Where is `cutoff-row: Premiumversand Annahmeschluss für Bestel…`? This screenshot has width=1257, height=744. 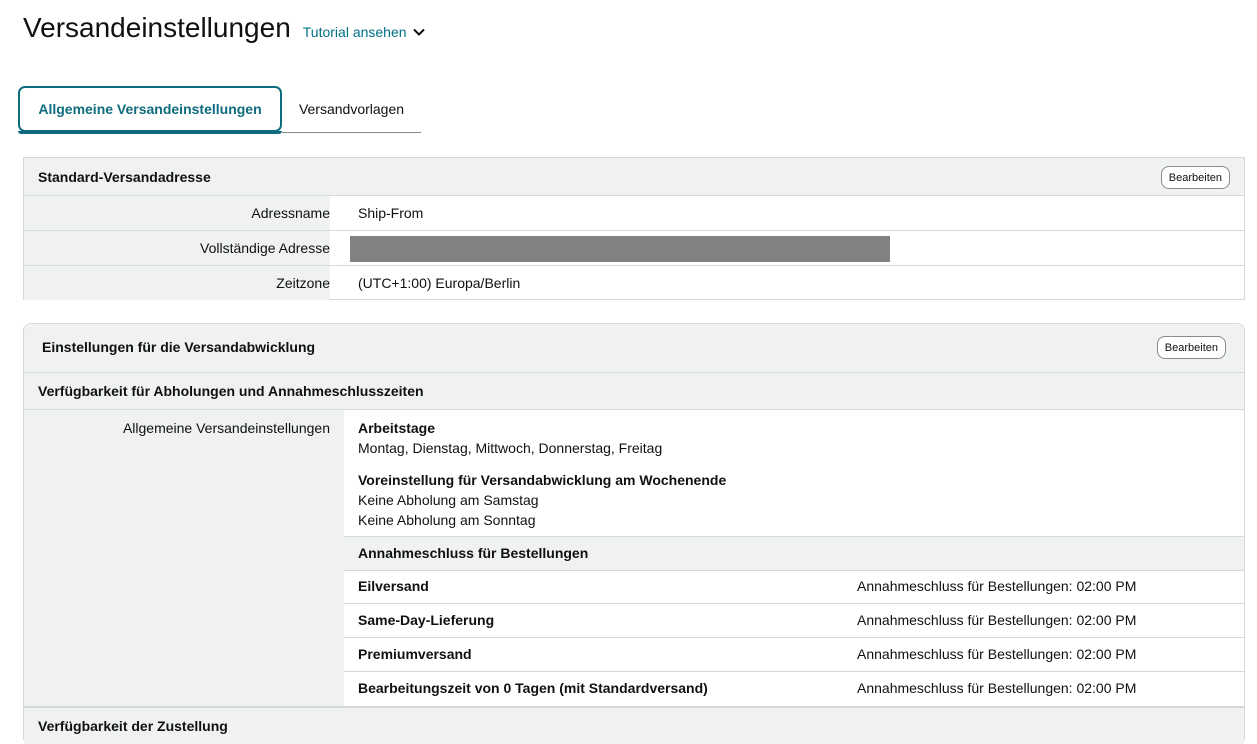
cutoff-row: Premiumversand Annahmeschluss für Bestel… is located at coordinates (794, 655).